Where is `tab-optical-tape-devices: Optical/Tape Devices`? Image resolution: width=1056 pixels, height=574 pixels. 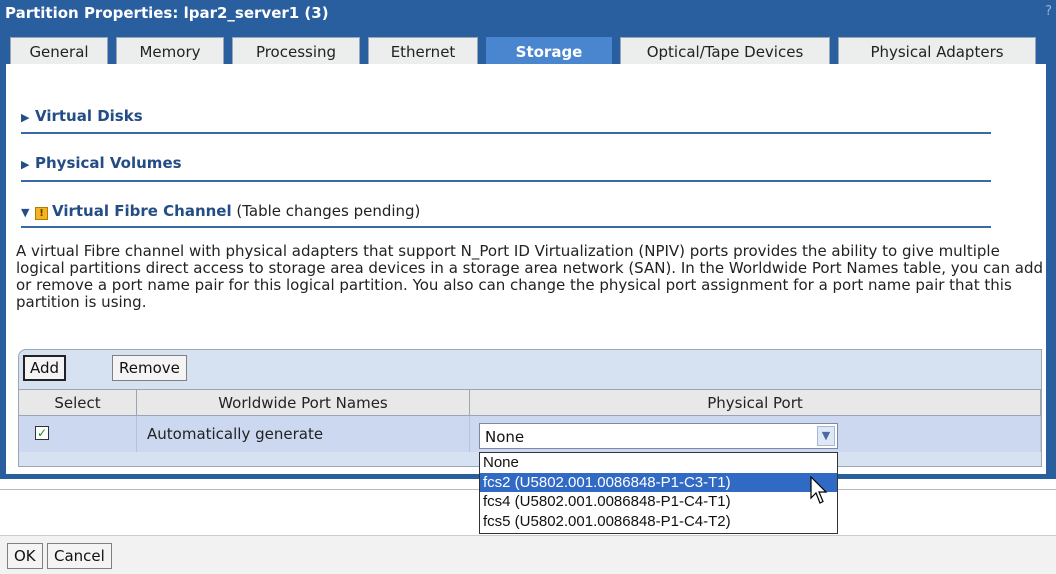 tab-optical-tape-devices: Optical/Tape Devices is located at coordinates (725, 51).